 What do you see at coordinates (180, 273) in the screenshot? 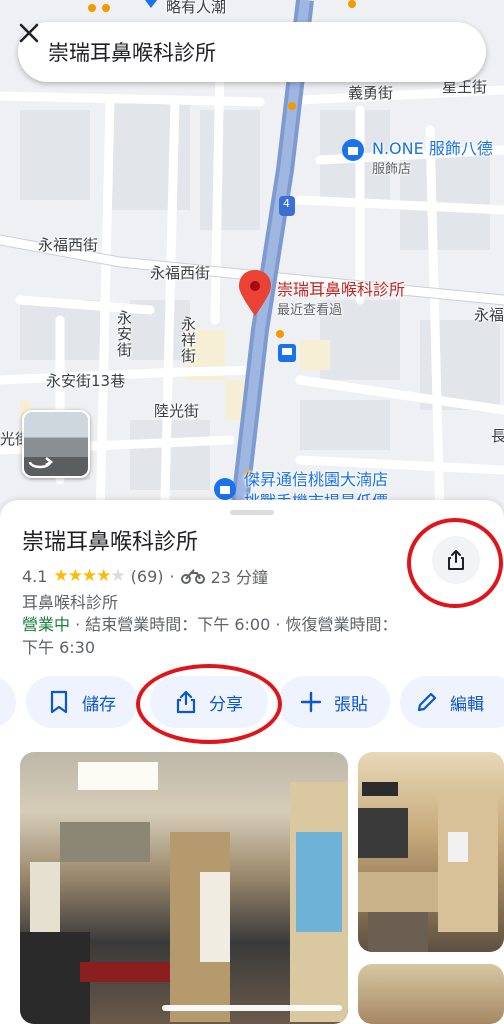
I see `map-label-yongfu-west-2: 永福西街` at bounding box center [180, 273].